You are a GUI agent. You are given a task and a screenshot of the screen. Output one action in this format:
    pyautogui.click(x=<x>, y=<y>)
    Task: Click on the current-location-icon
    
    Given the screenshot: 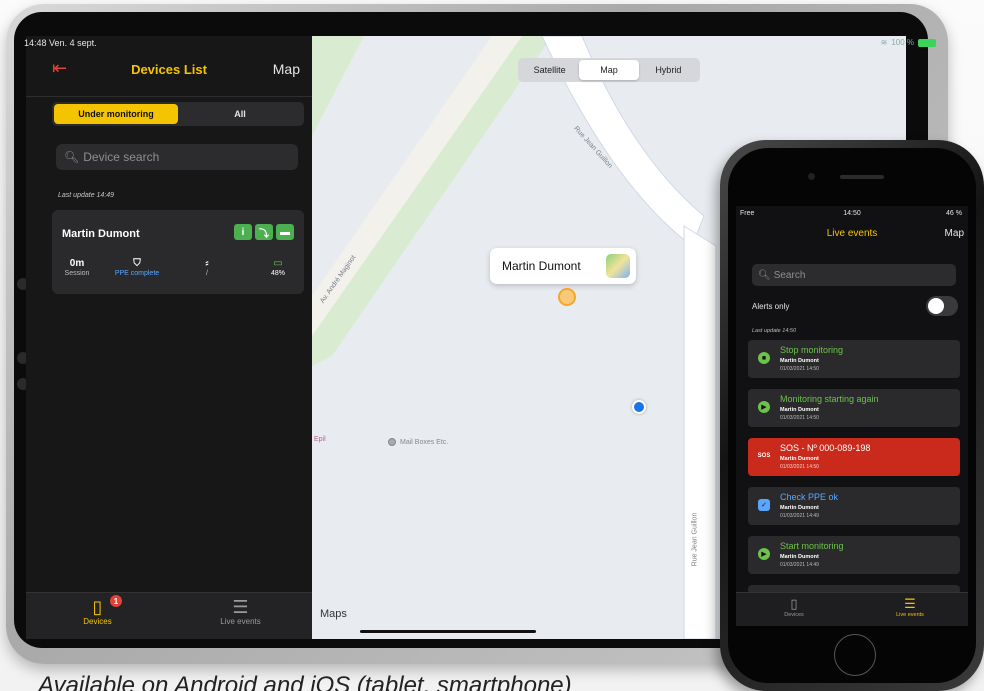 What is the action you would take?
    pyautogui.click(x=639, y=407)
    